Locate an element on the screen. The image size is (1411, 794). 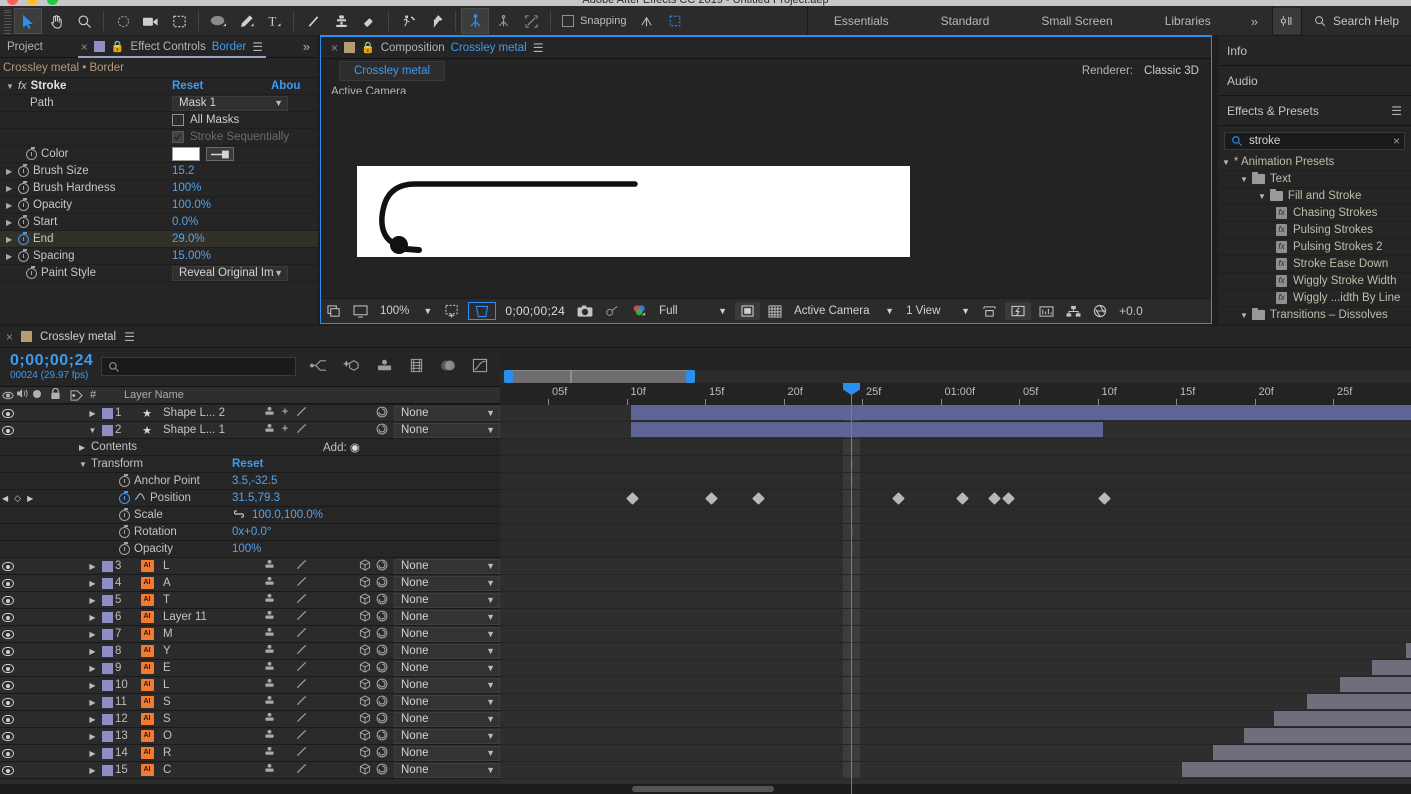
layer-name: E is located at coordinates (209, 668).